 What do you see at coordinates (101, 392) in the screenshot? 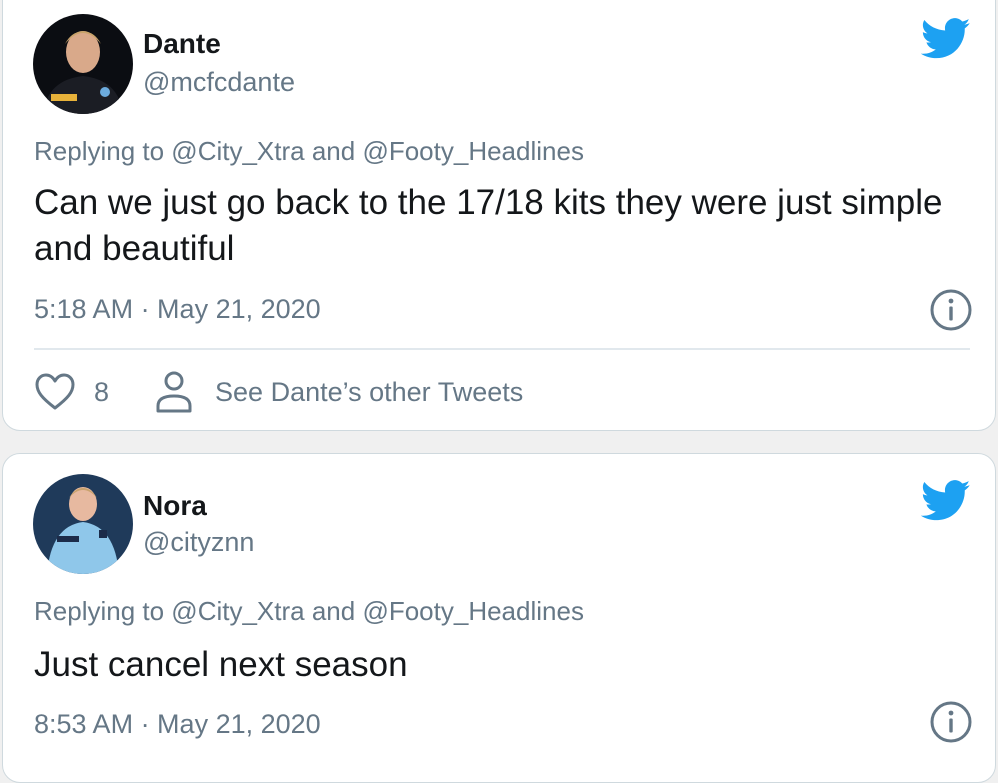
I see `like-count: 8` at bounding box center [101, 392].